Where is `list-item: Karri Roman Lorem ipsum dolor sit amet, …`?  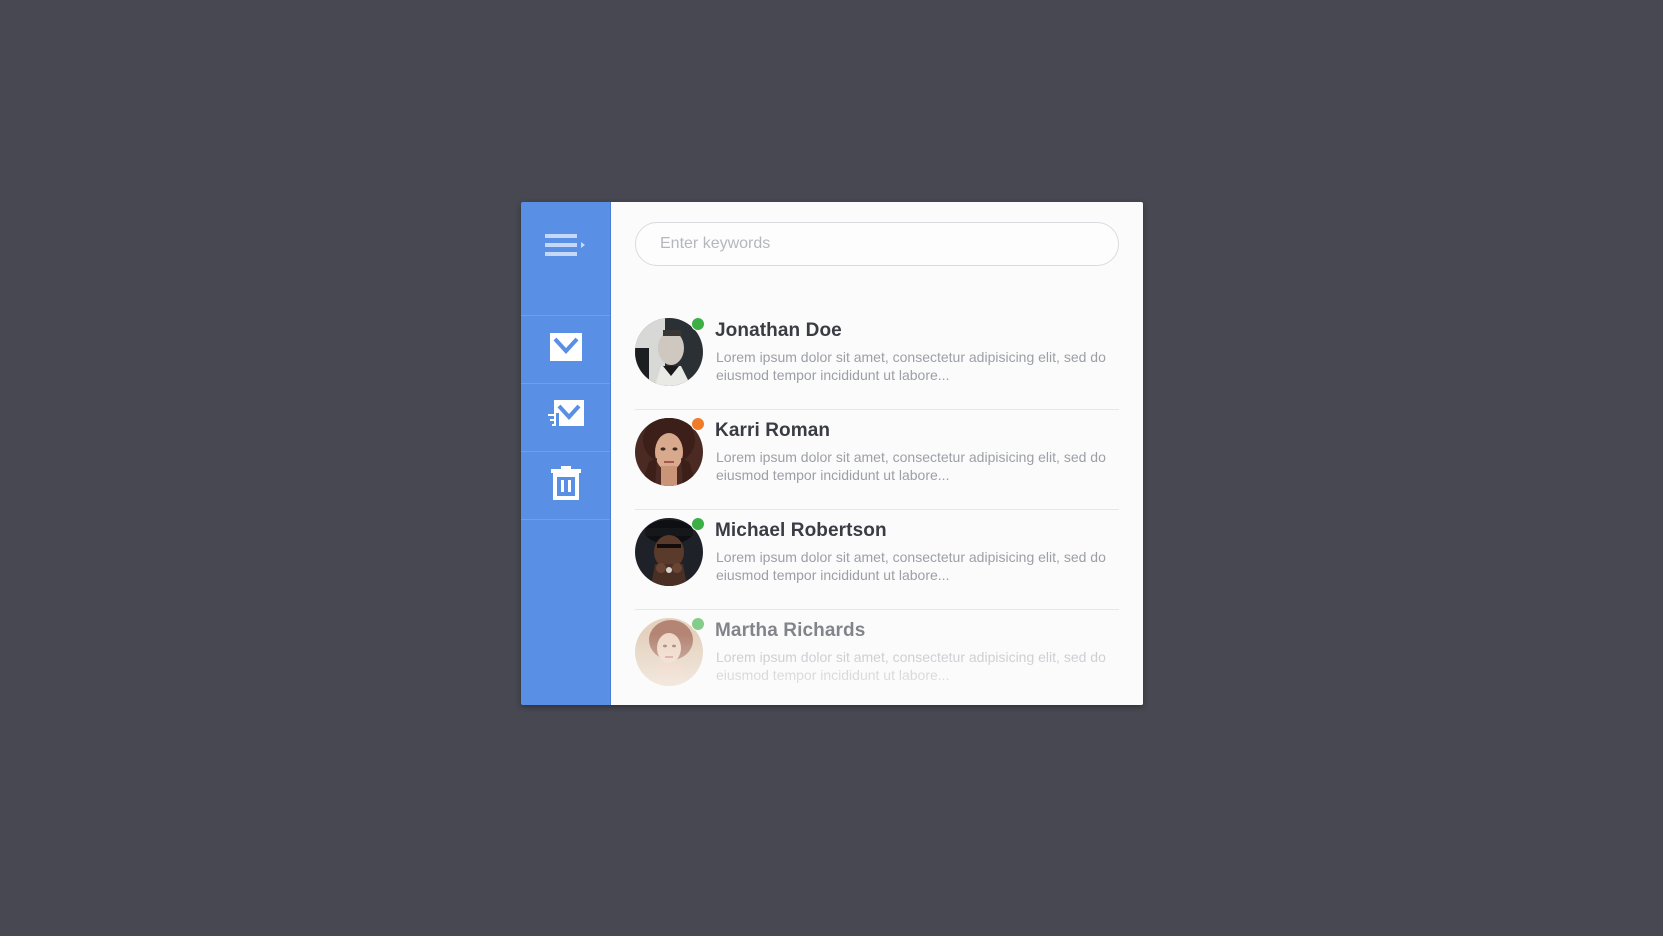 list-item: Karri Roman Lorem ipsum dolor sit amet, … is located at coordinates (877, 460).